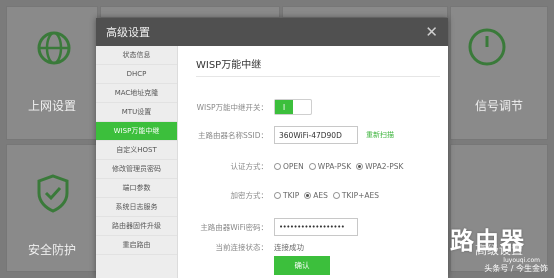 Image resolution: width=554 pixels, height=278 pixels. I want to click on shield-icon, so click(53, 193).